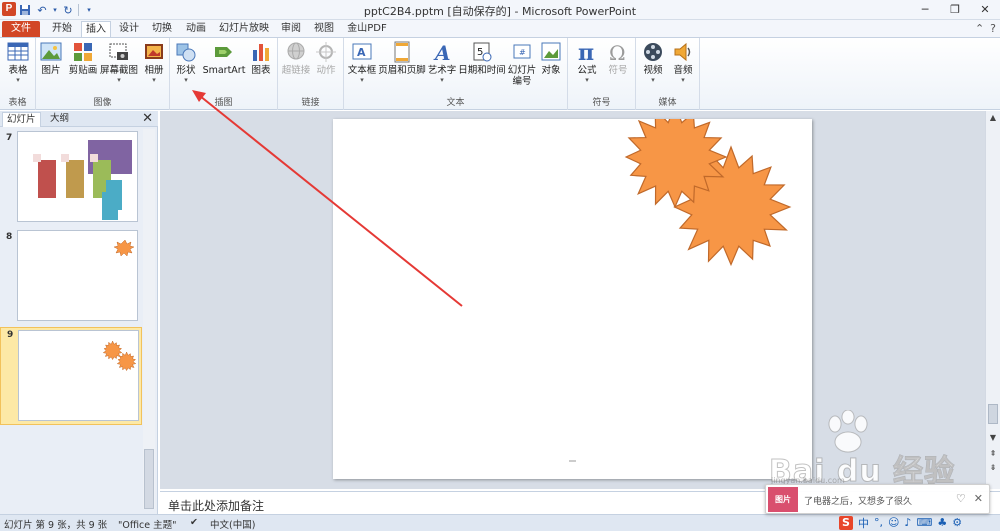  What do you see at coordinates (296, 58) in the screenshot?
I see `hyperlink-button: 超链接` at bounding box center [296, 58].